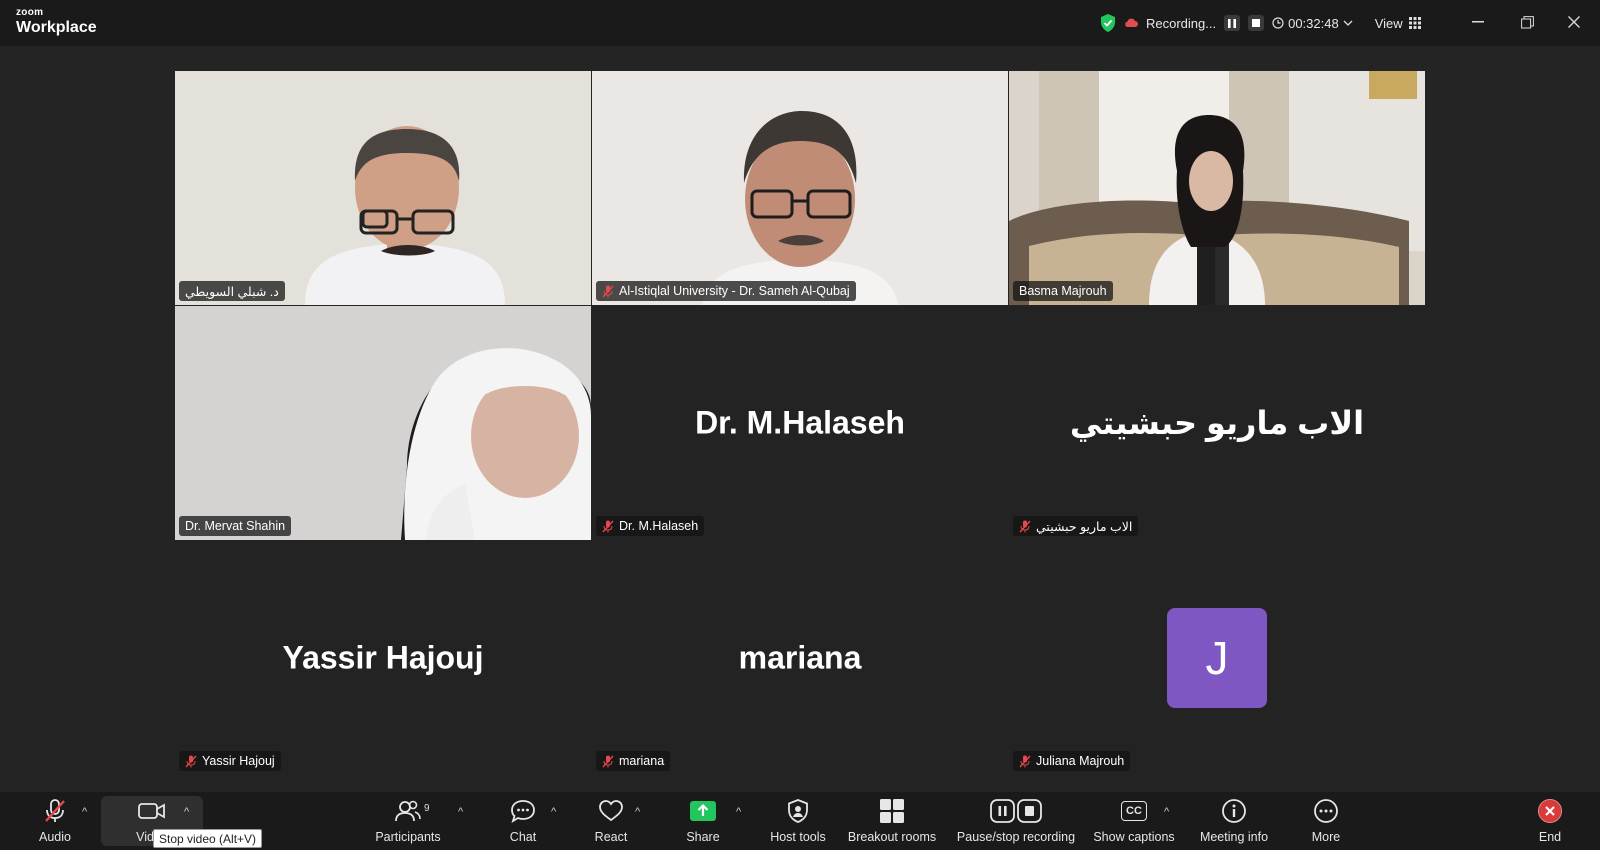  What do you see at coordinates (1134, 837) in the screenshot?
I see `show-captions-label: Show captions` at bounding box center [1134, 837].